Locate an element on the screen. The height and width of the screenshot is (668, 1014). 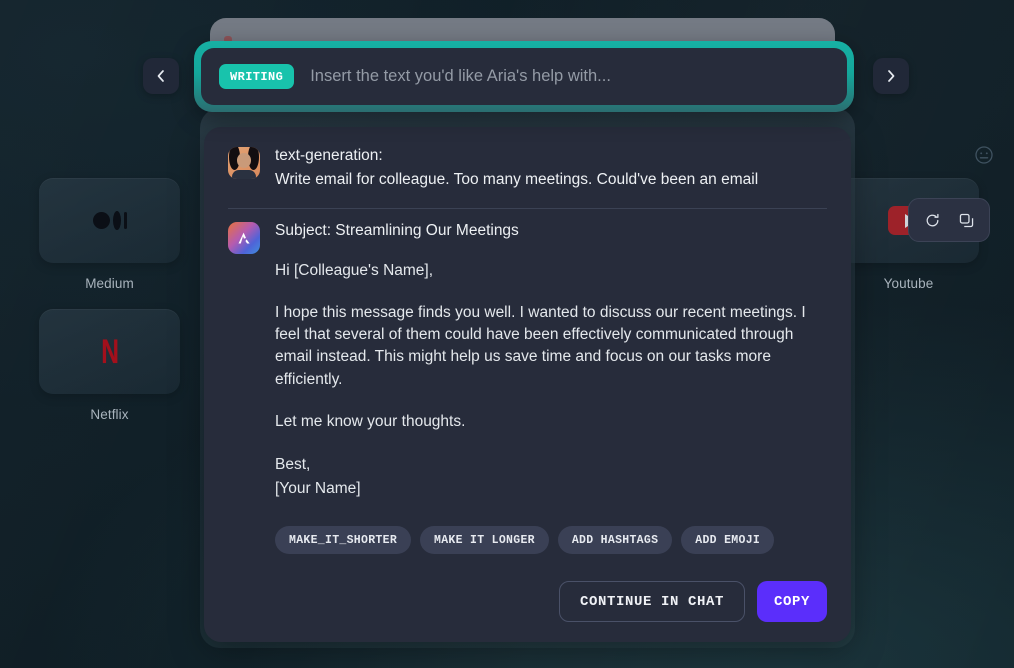
medium-logo-icon is located at coordinates (109, 220).